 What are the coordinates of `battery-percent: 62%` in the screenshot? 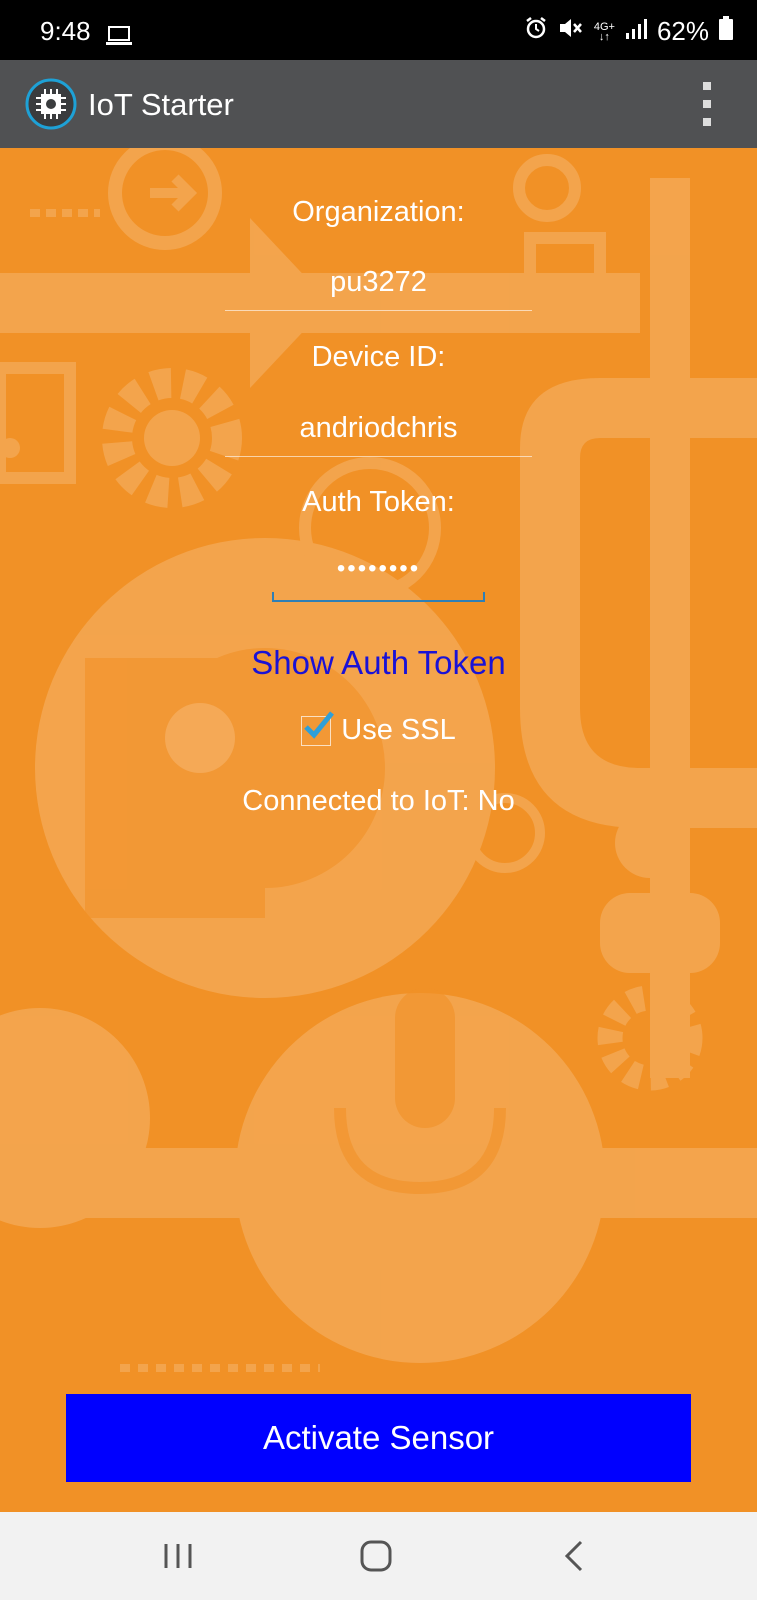 It's located at (682, 31).